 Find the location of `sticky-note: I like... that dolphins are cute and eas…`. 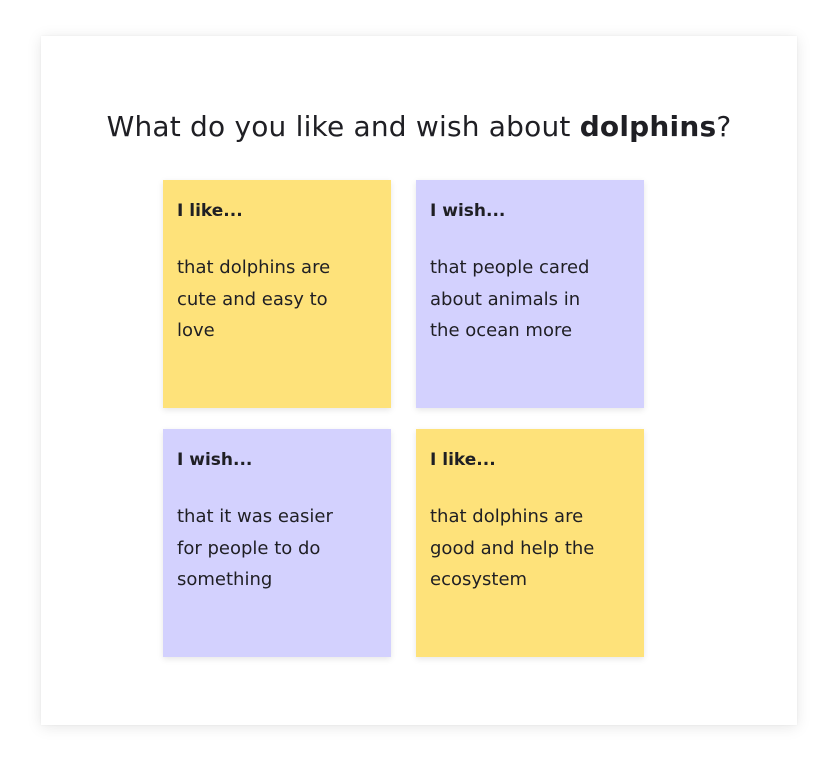

sticky-note: I like... that dolphins are cute and eas… is located at coordinates (277, 294).